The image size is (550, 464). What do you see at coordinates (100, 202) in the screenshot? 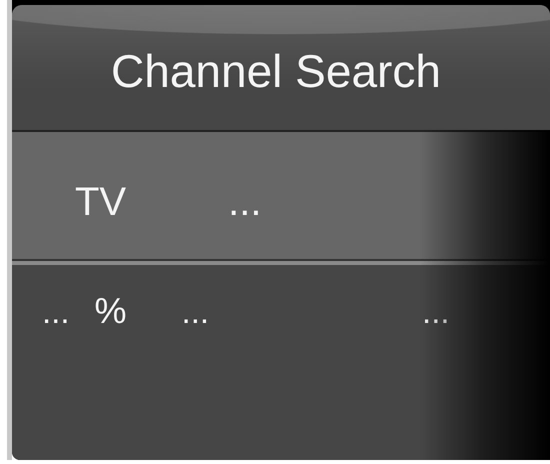
I see `source-label: TV` at bounding box center [100, 202].